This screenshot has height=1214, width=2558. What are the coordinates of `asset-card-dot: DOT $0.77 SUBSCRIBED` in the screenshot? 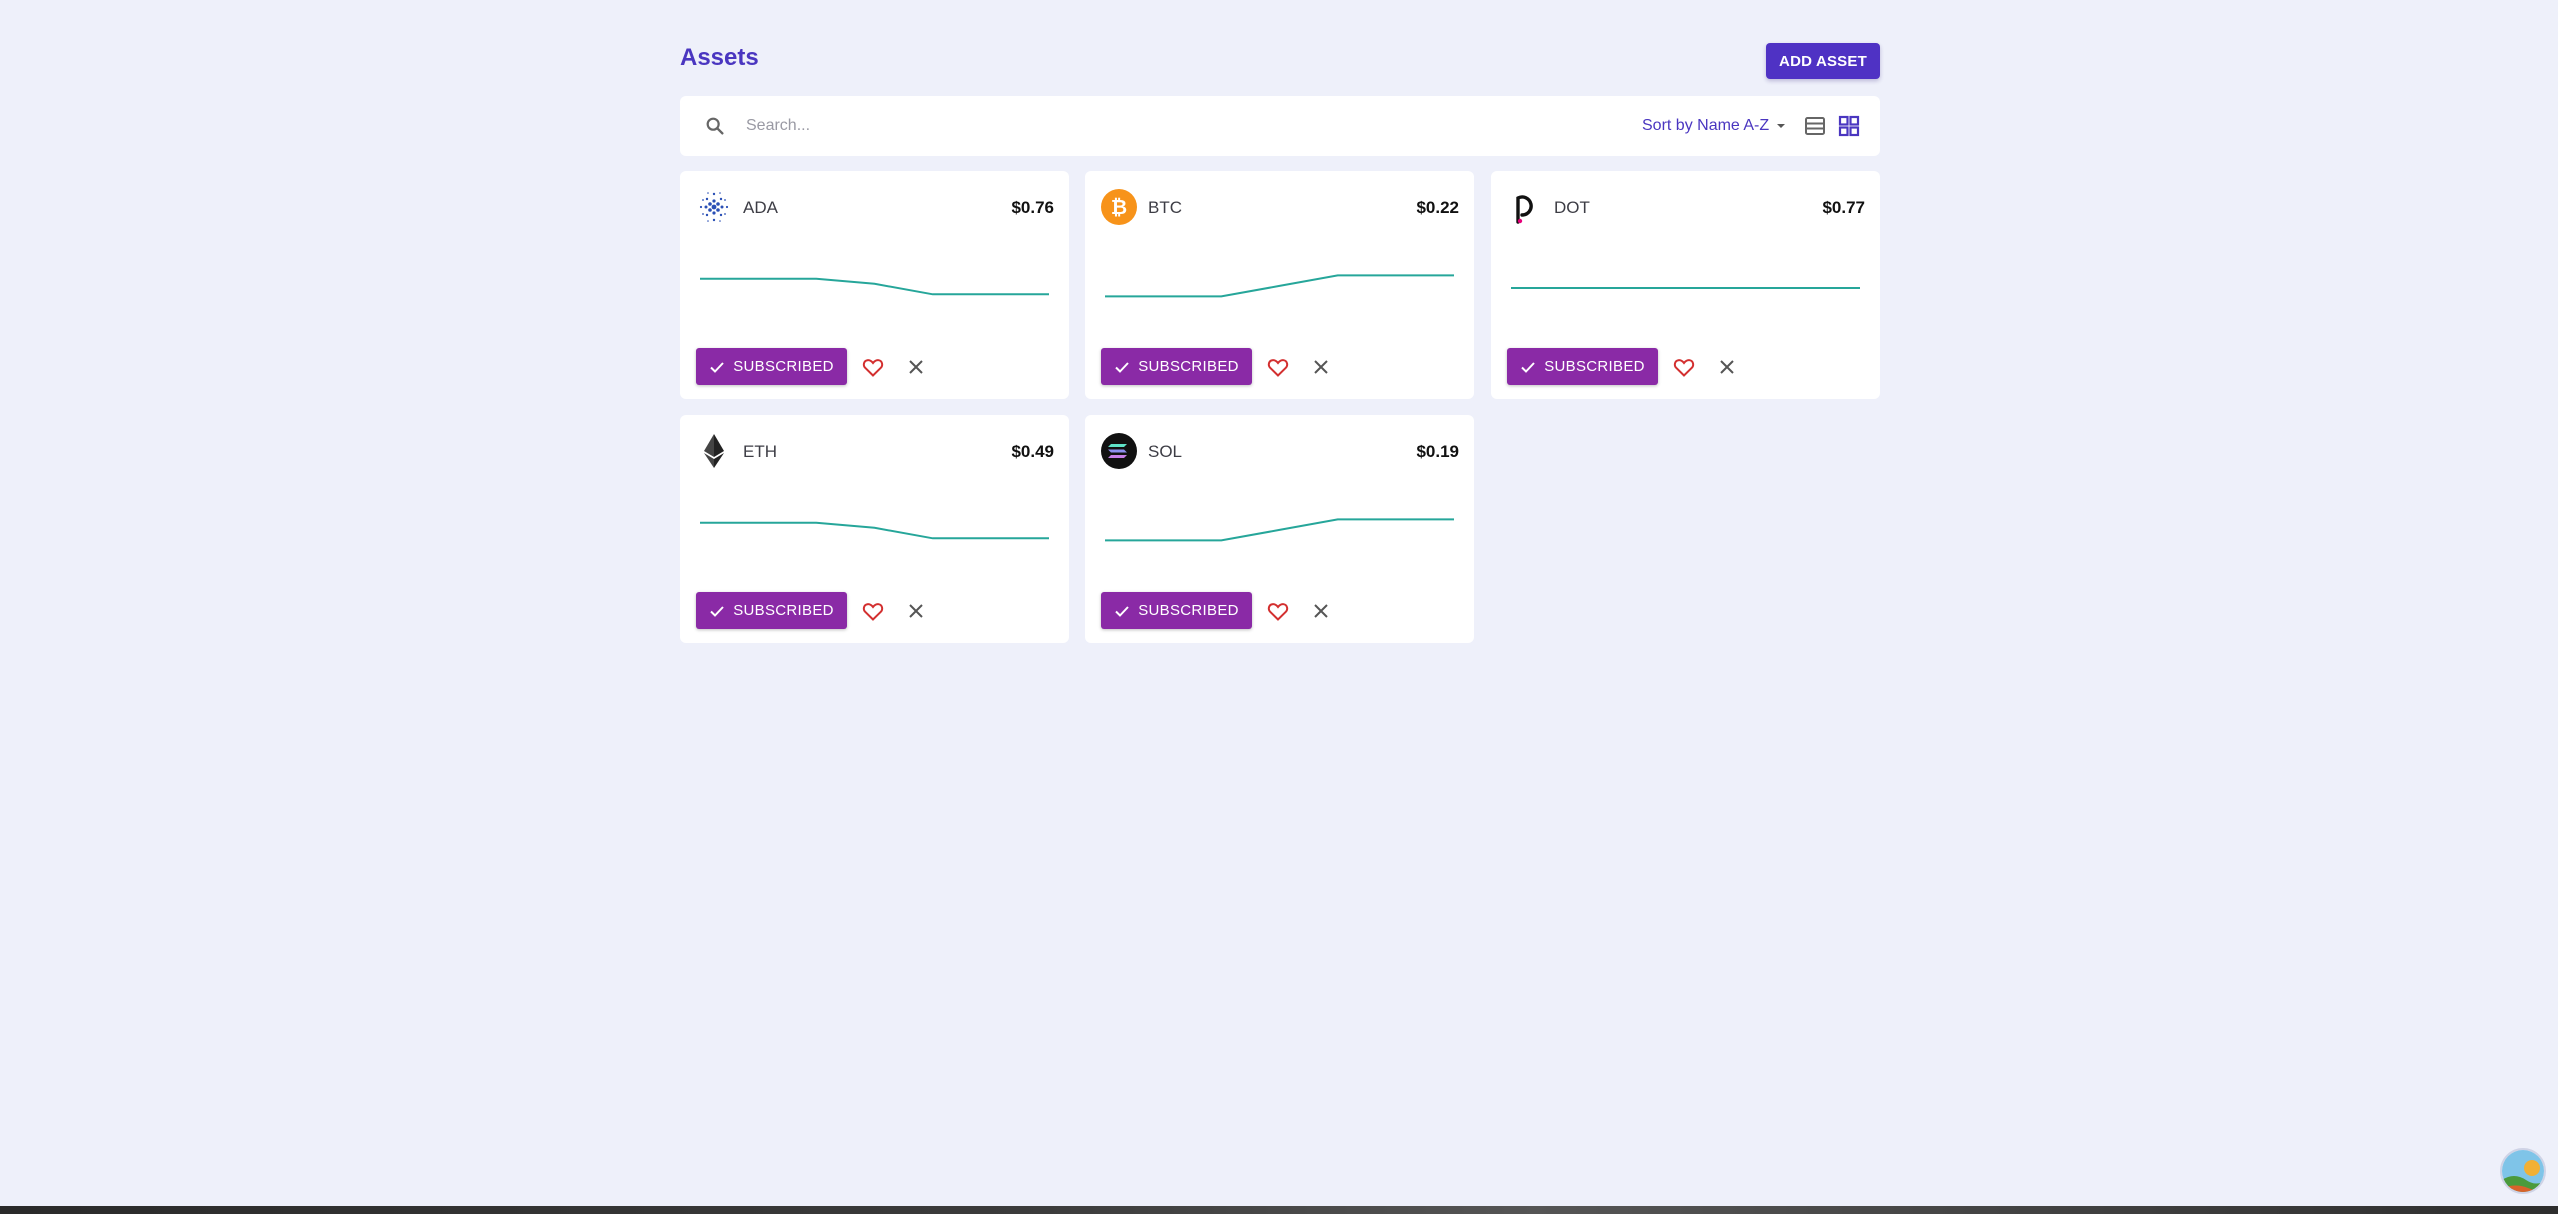 It's located at (1685, 285).